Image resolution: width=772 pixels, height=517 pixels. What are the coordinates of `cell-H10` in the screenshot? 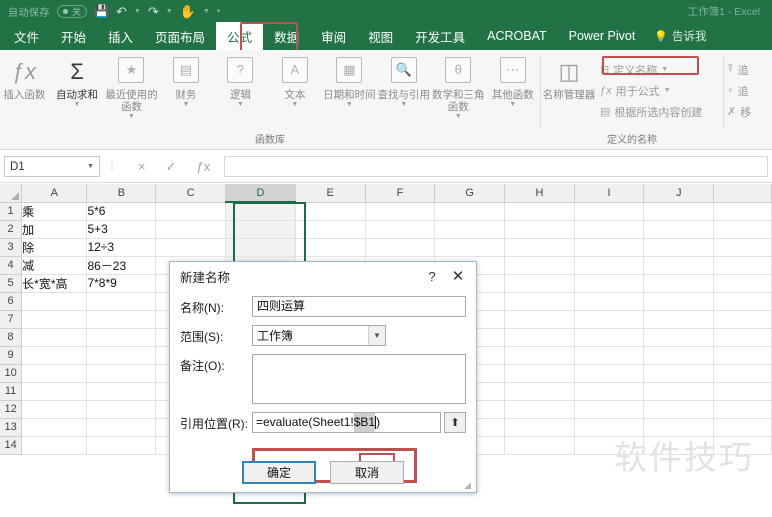 It's located at (539, 373).